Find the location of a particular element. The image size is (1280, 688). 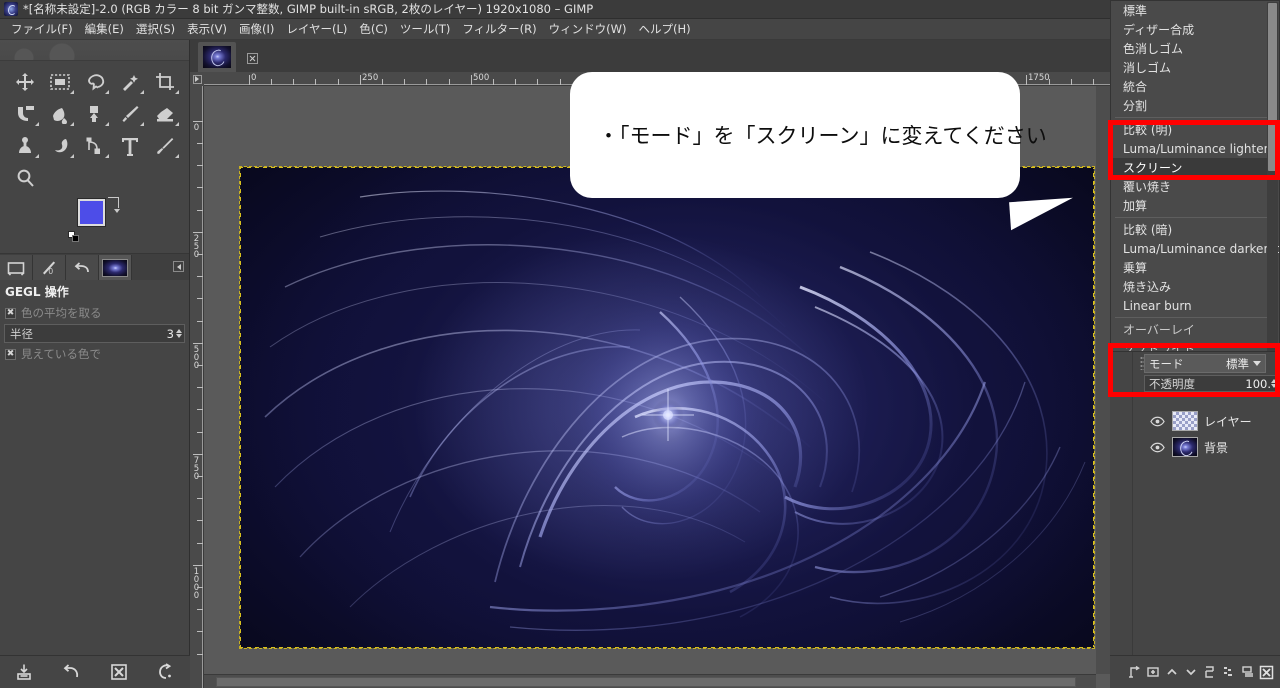

menu-edit: 編集(E) is located at coordinates (104, 29).